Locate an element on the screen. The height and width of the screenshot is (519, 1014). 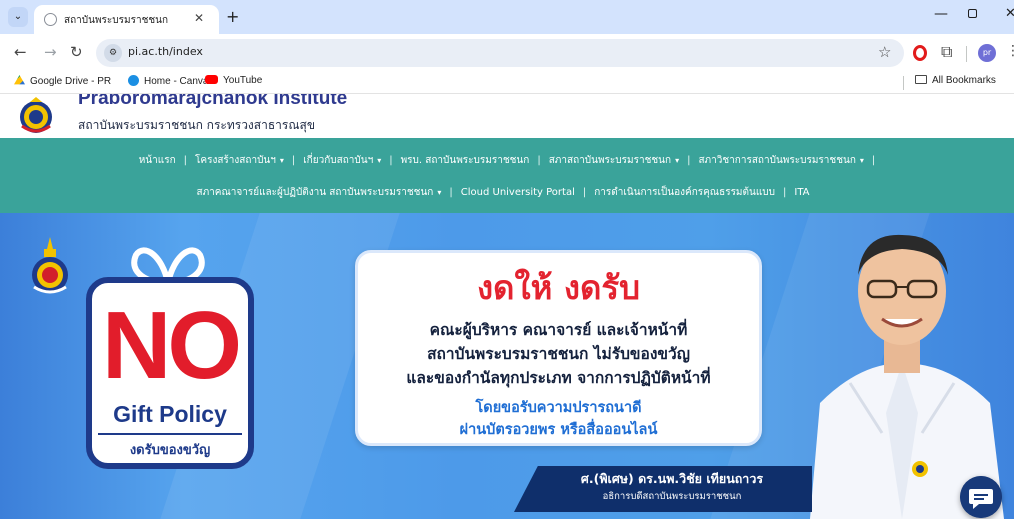
restore-button is located at coordinates (972, 13).